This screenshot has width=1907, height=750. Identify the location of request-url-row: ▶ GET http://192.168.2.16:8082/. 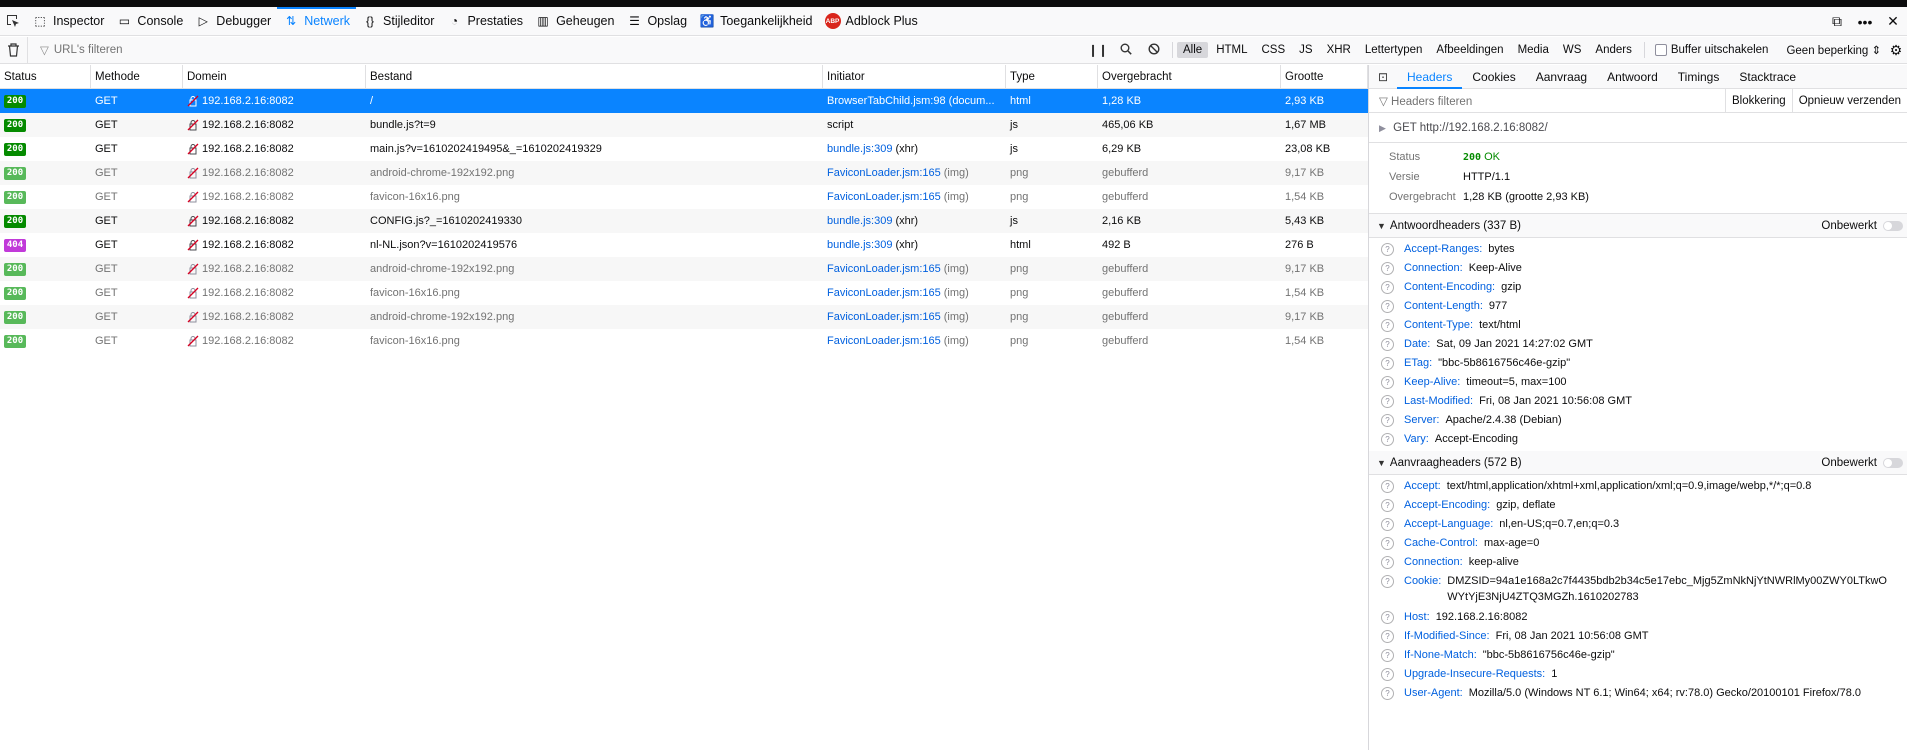
(1638, 128).